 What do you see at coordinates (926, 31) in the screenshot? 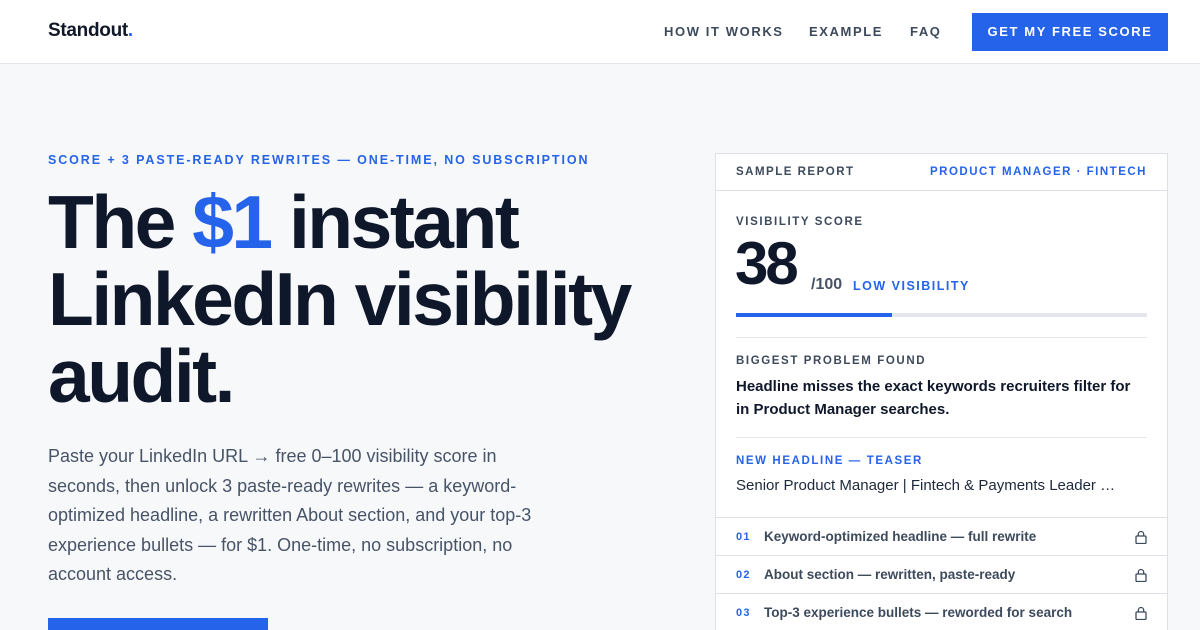
I see `nav-faq: FAQ` at bounding box center [926, 31].